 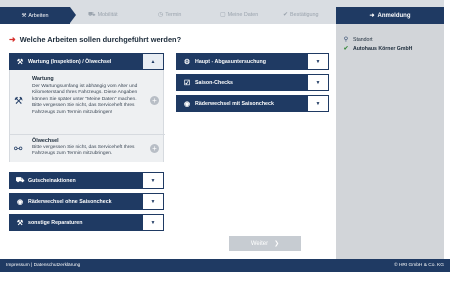 I want to click on inspection-icon: ⚙, so click(x=187, y=62).